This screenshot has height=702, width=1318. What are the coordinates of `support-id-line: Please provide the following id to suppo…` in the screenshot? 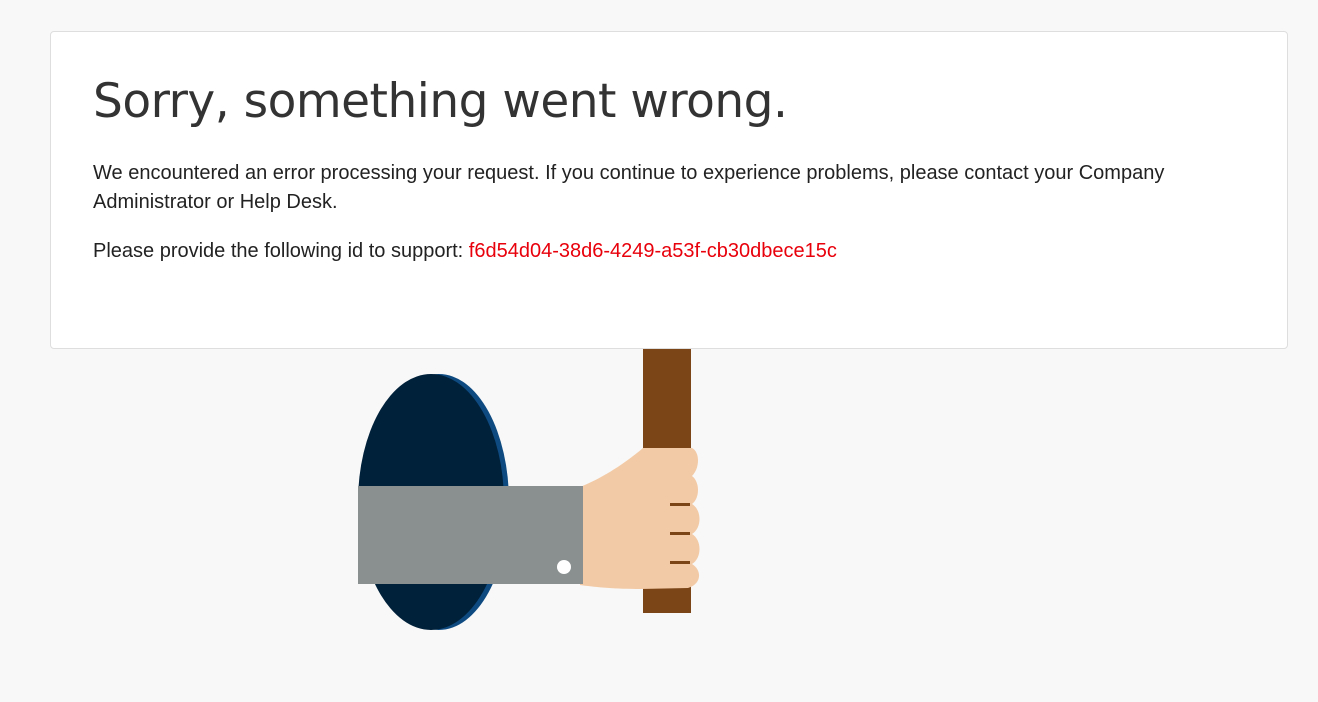 It's located at (465, 251).